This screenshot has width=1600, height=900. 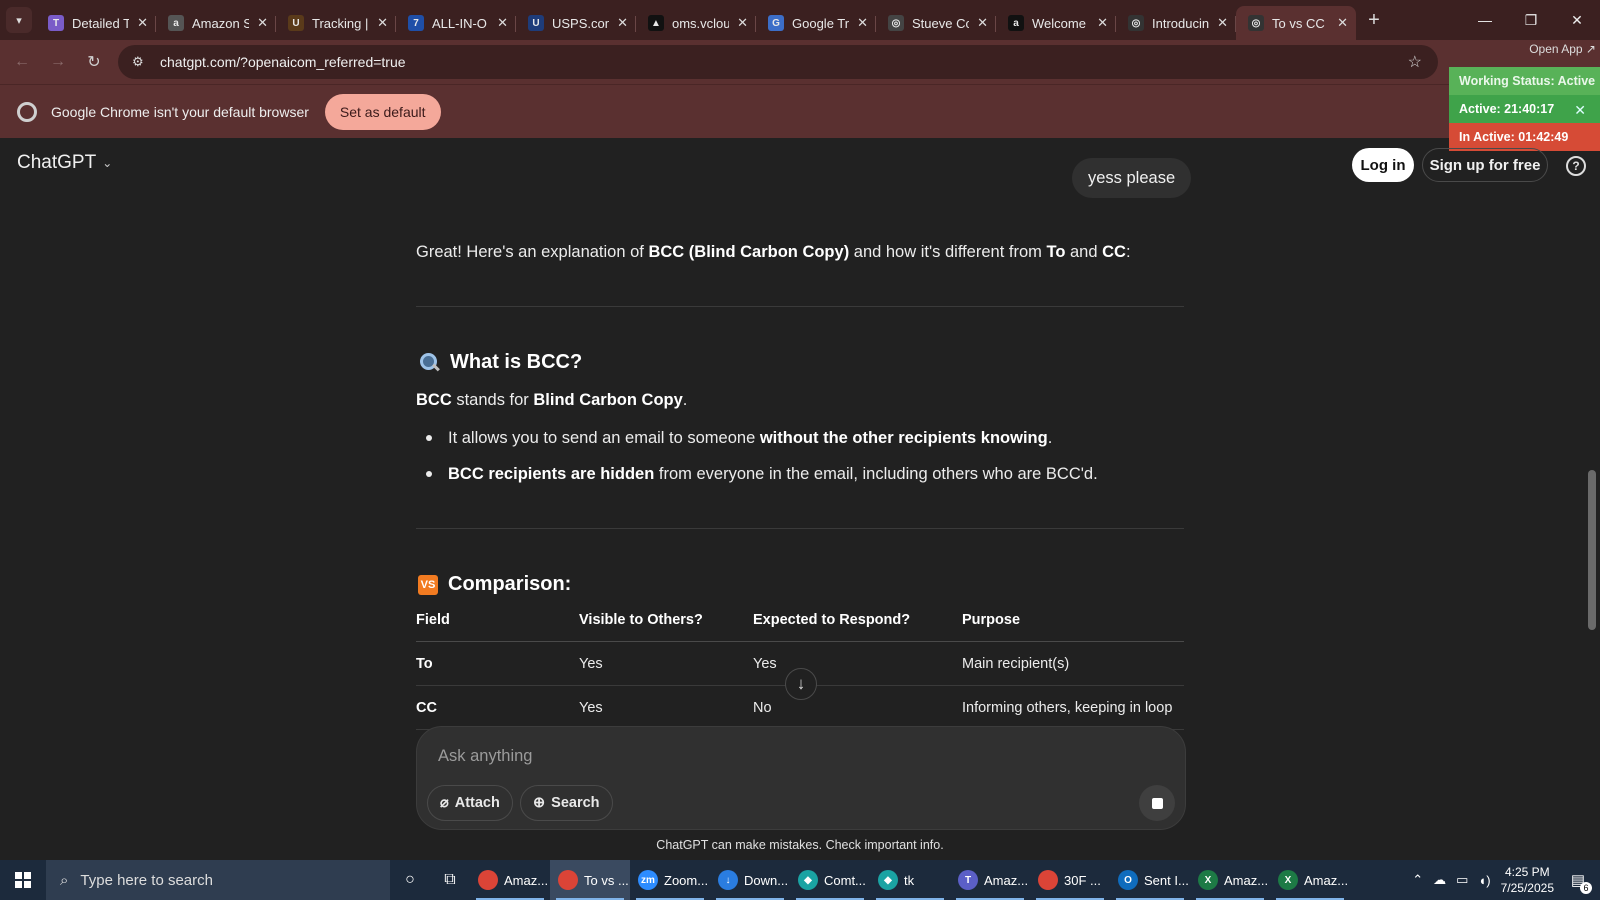 I want to click on new-tab-button: +, so click(x=1374, y=20).